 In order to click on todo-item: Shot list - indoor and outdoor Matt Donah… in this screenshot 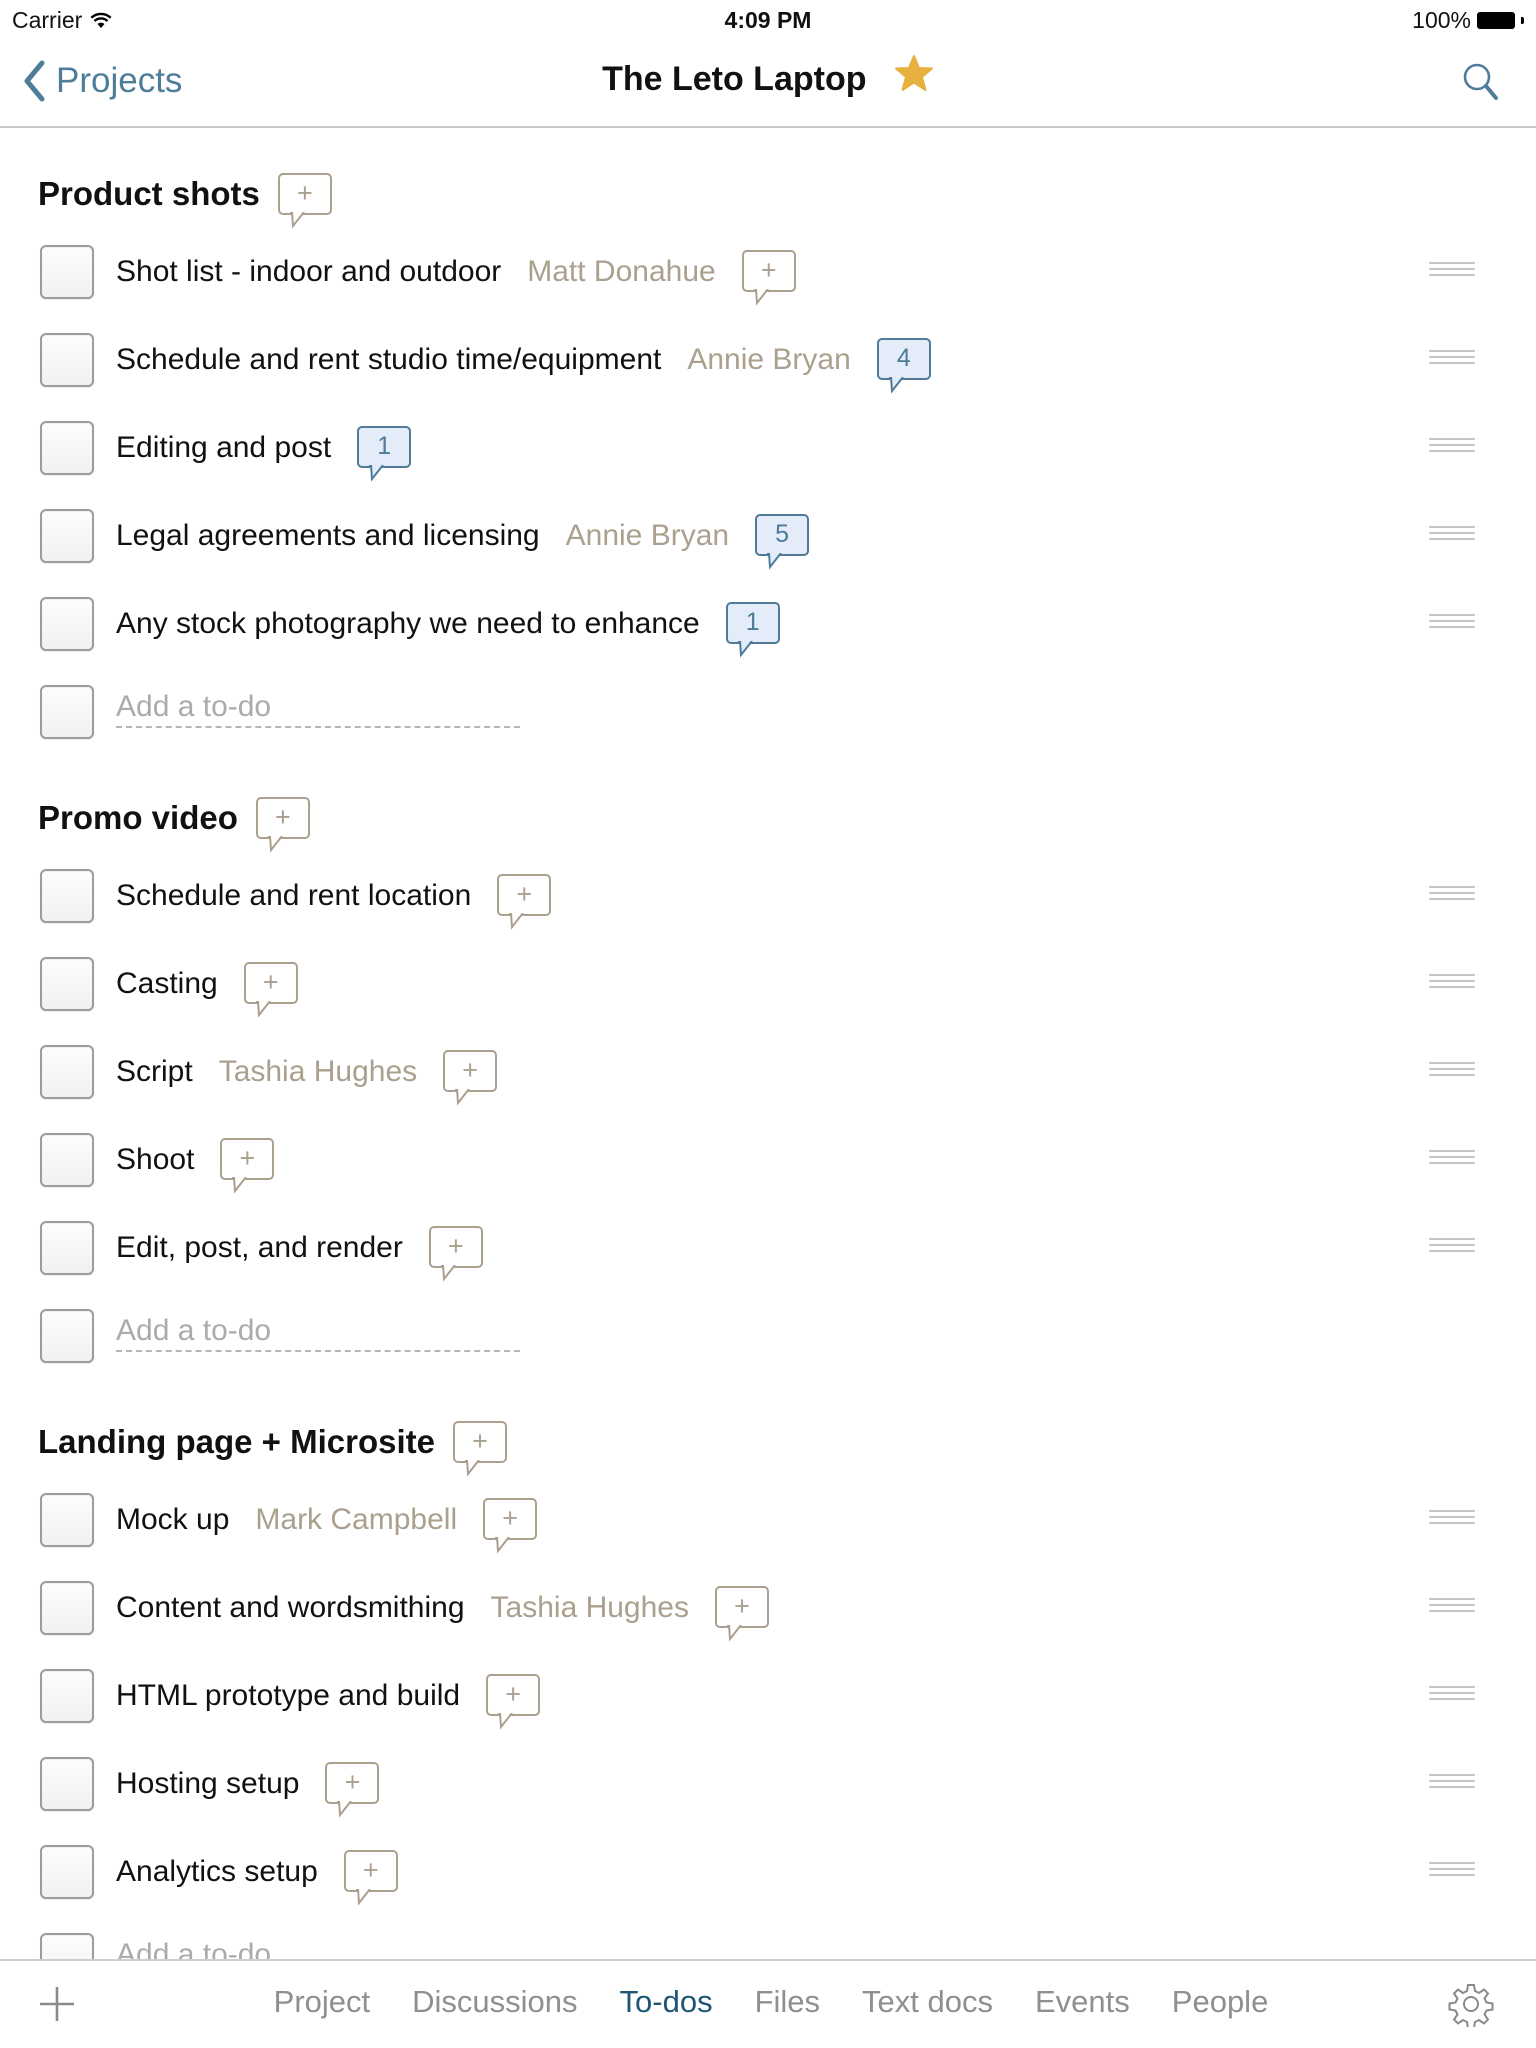, I will do `click(768, 272)`.